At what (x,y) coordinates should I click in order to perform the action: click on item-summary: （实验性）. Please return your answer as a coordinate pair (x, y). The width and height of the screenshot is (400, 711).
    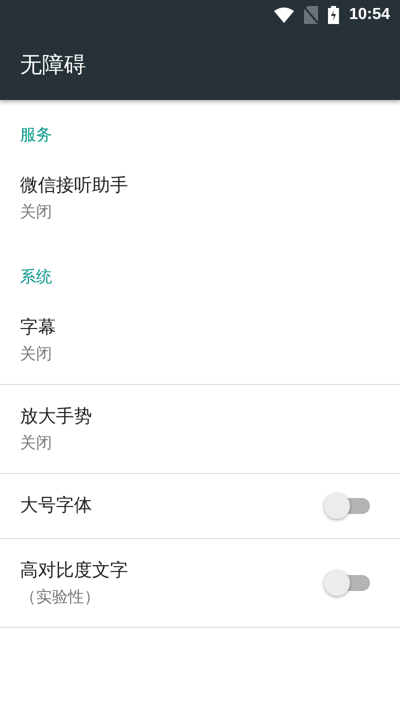
    Looking at the image, I should click on (60, 597).